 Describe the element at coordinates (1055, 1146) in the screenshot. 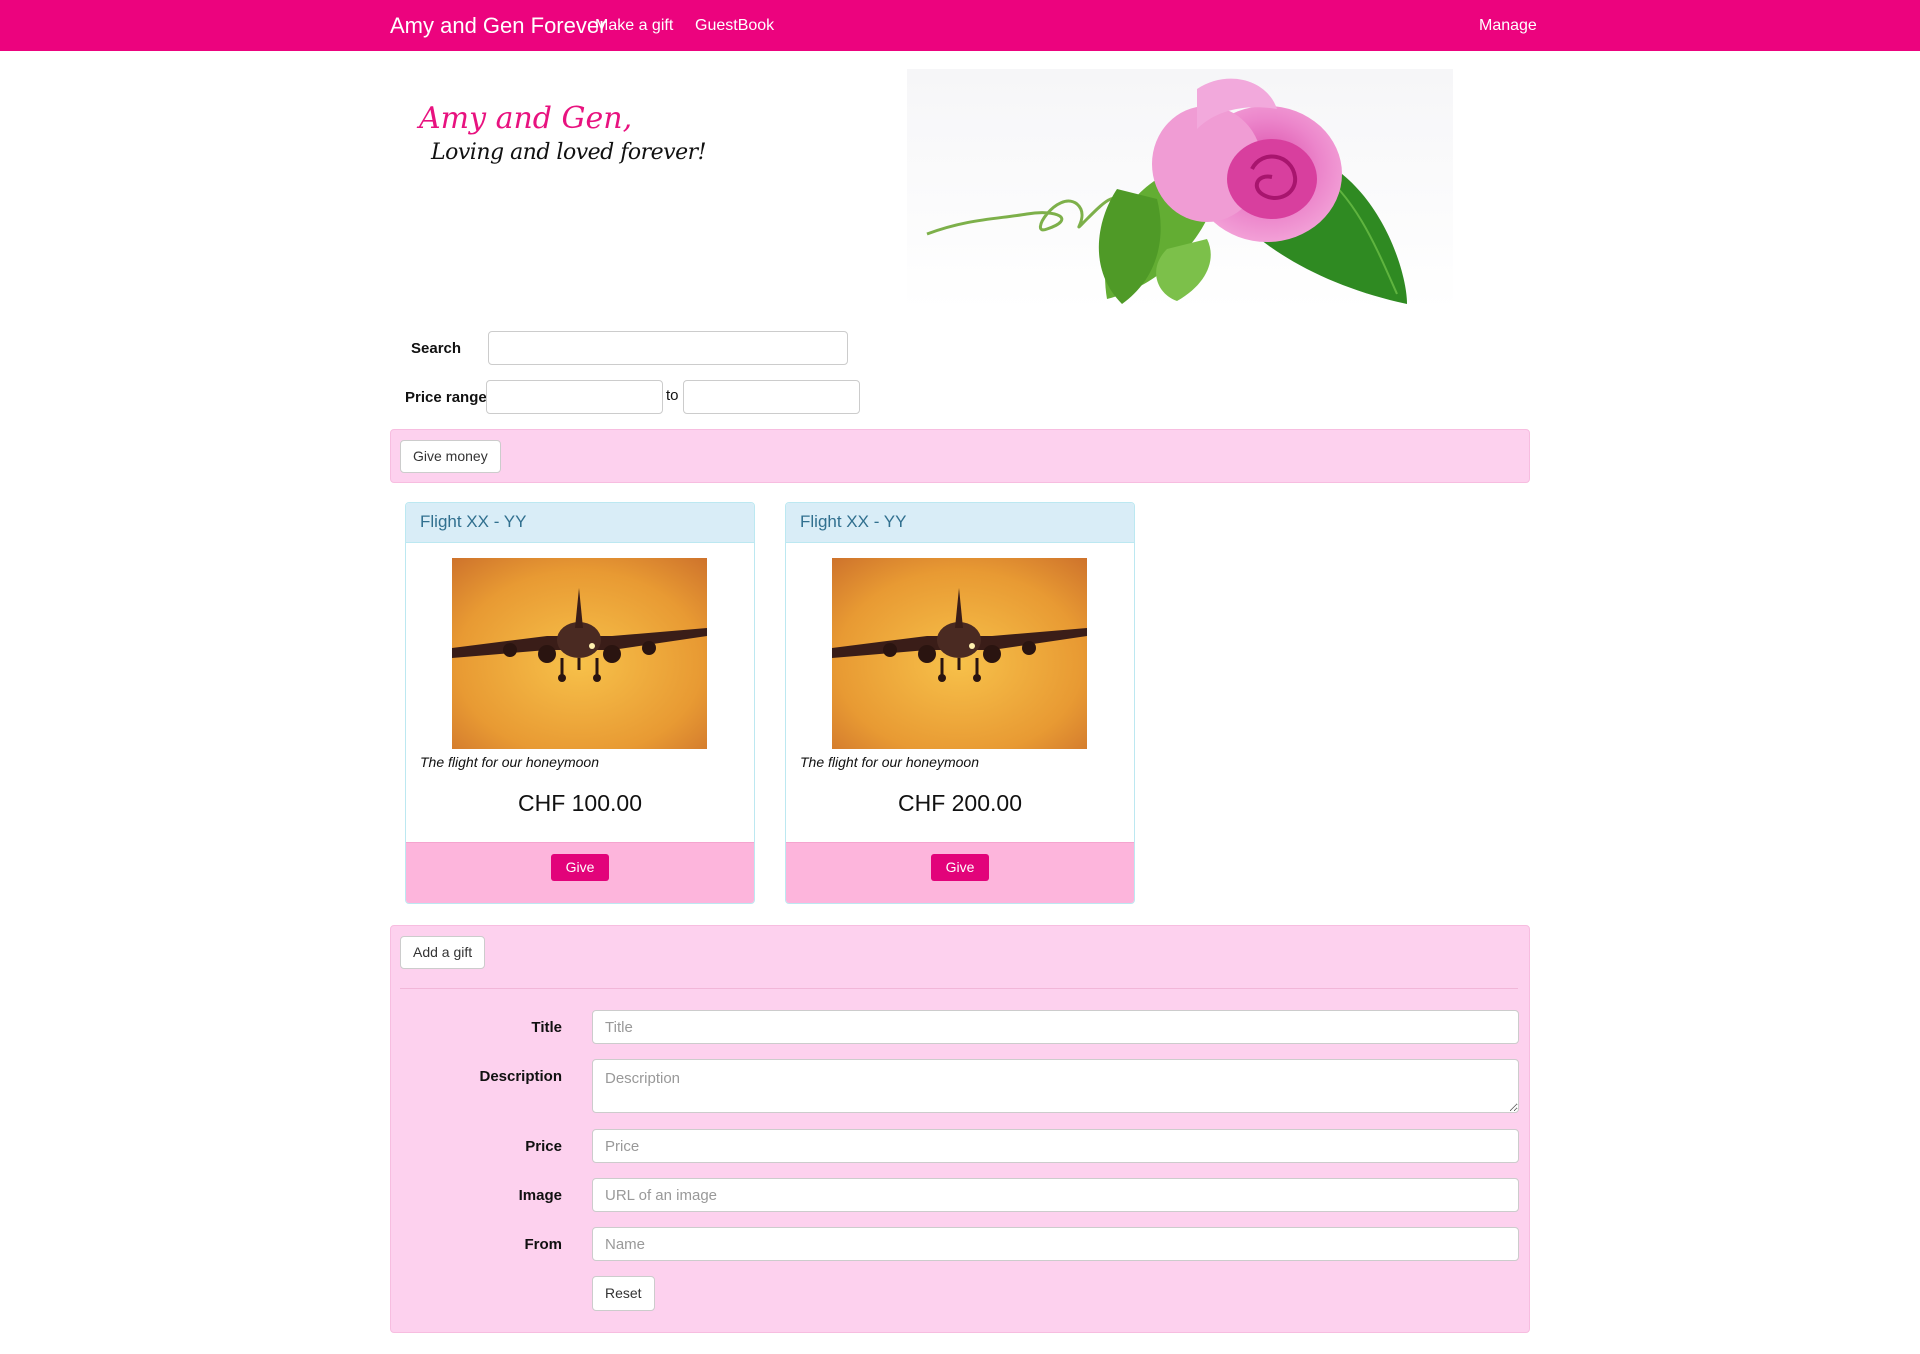

I see `price-field` at that location.